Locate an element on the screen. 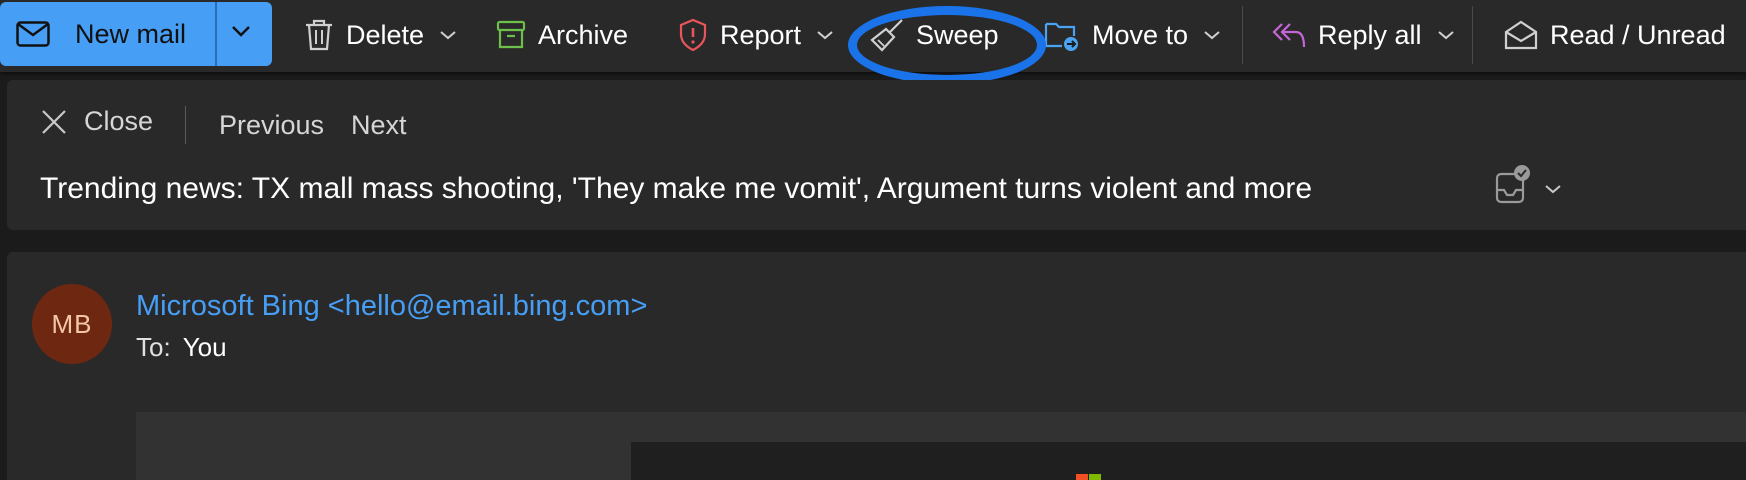 This screenshot has width=1746, height=480. to-label: To: is located at coordinates (153, 347).